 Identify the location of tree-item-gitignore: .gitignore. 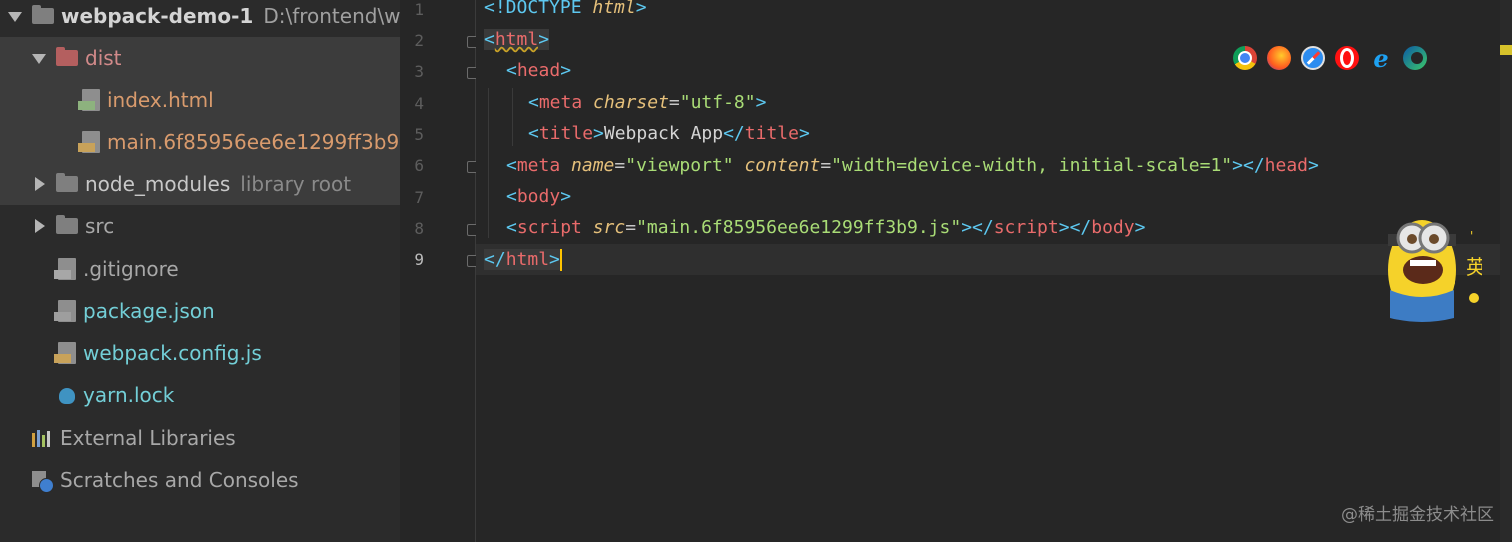
(229, 269).